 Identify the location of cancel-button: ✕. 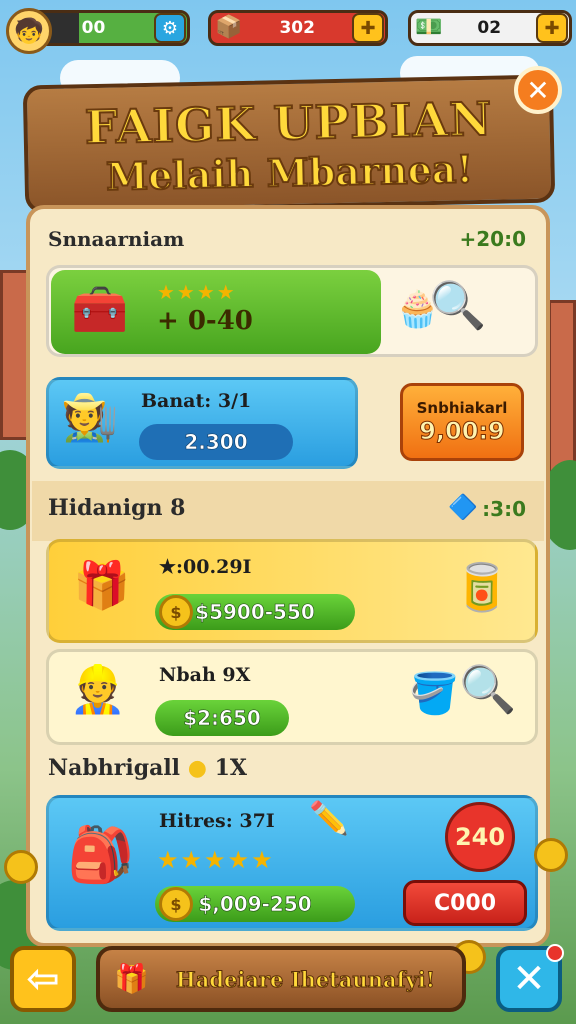
(530, 978).